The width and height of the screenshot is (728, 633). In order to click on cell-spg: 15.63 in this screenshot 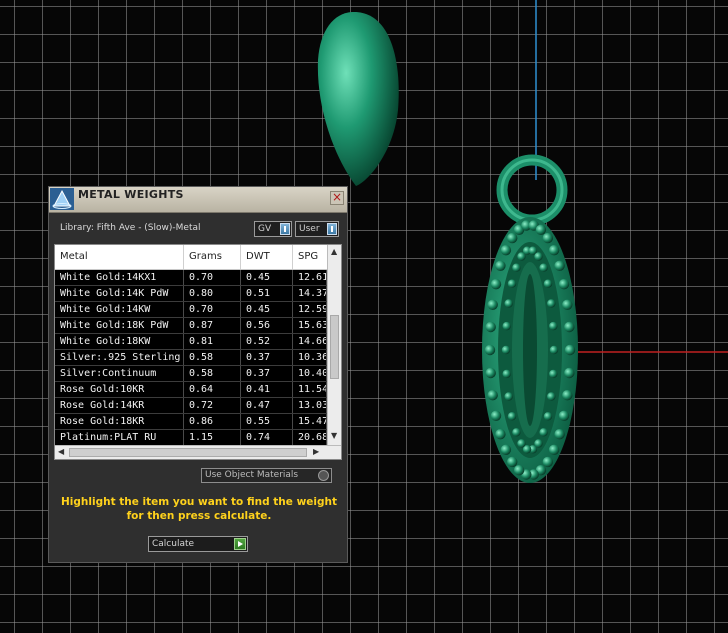, I will do `click(310, 325)`.